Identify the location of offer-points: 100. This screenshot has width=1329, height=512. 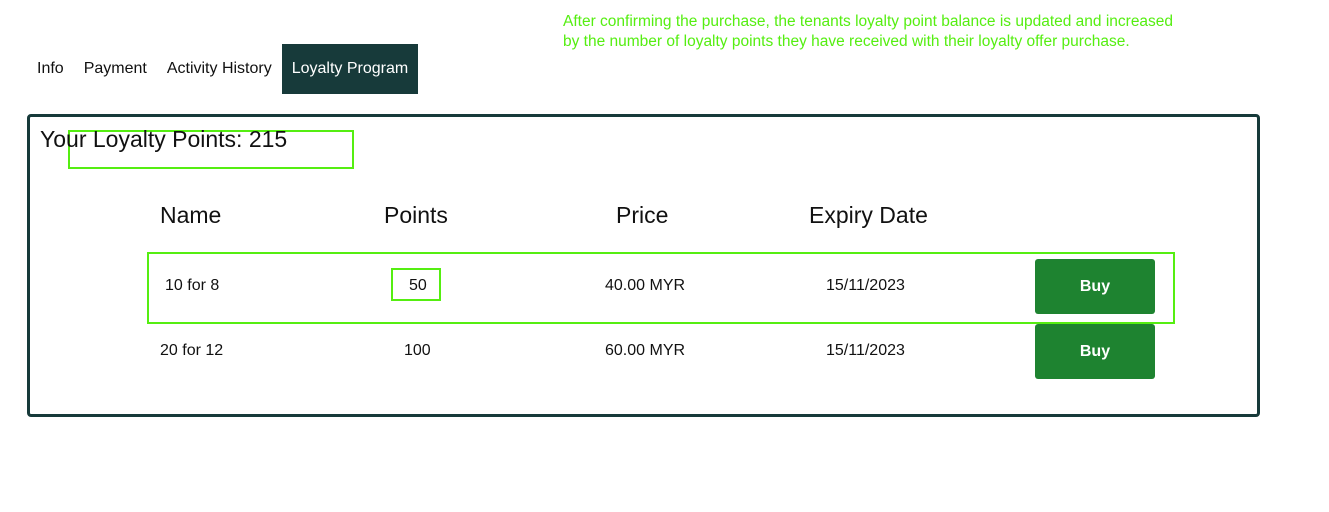
(417, 350).